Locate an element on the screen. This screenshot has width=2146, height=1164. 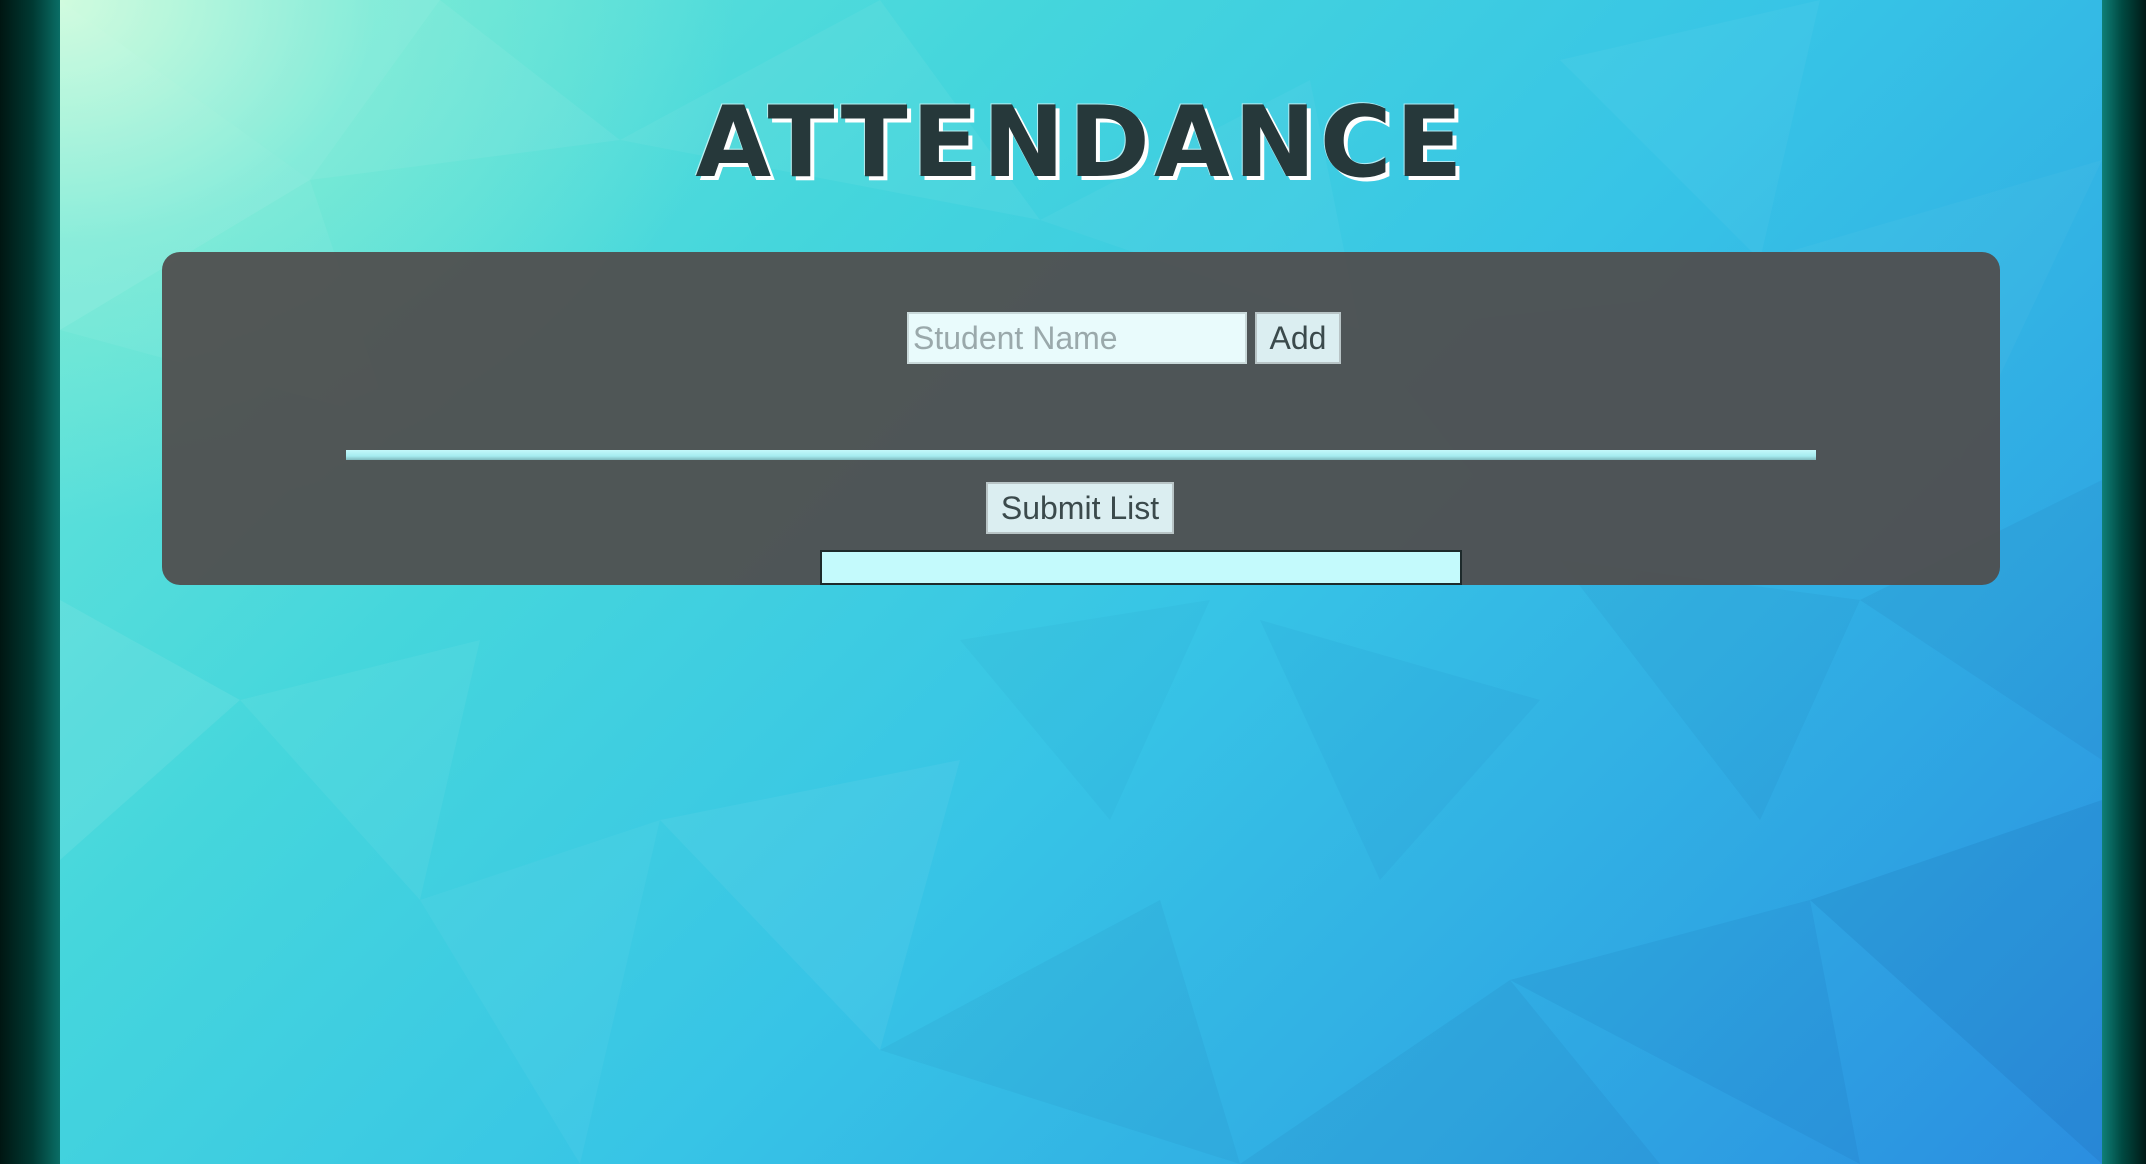
divider is located at coordinates (1081, 455).